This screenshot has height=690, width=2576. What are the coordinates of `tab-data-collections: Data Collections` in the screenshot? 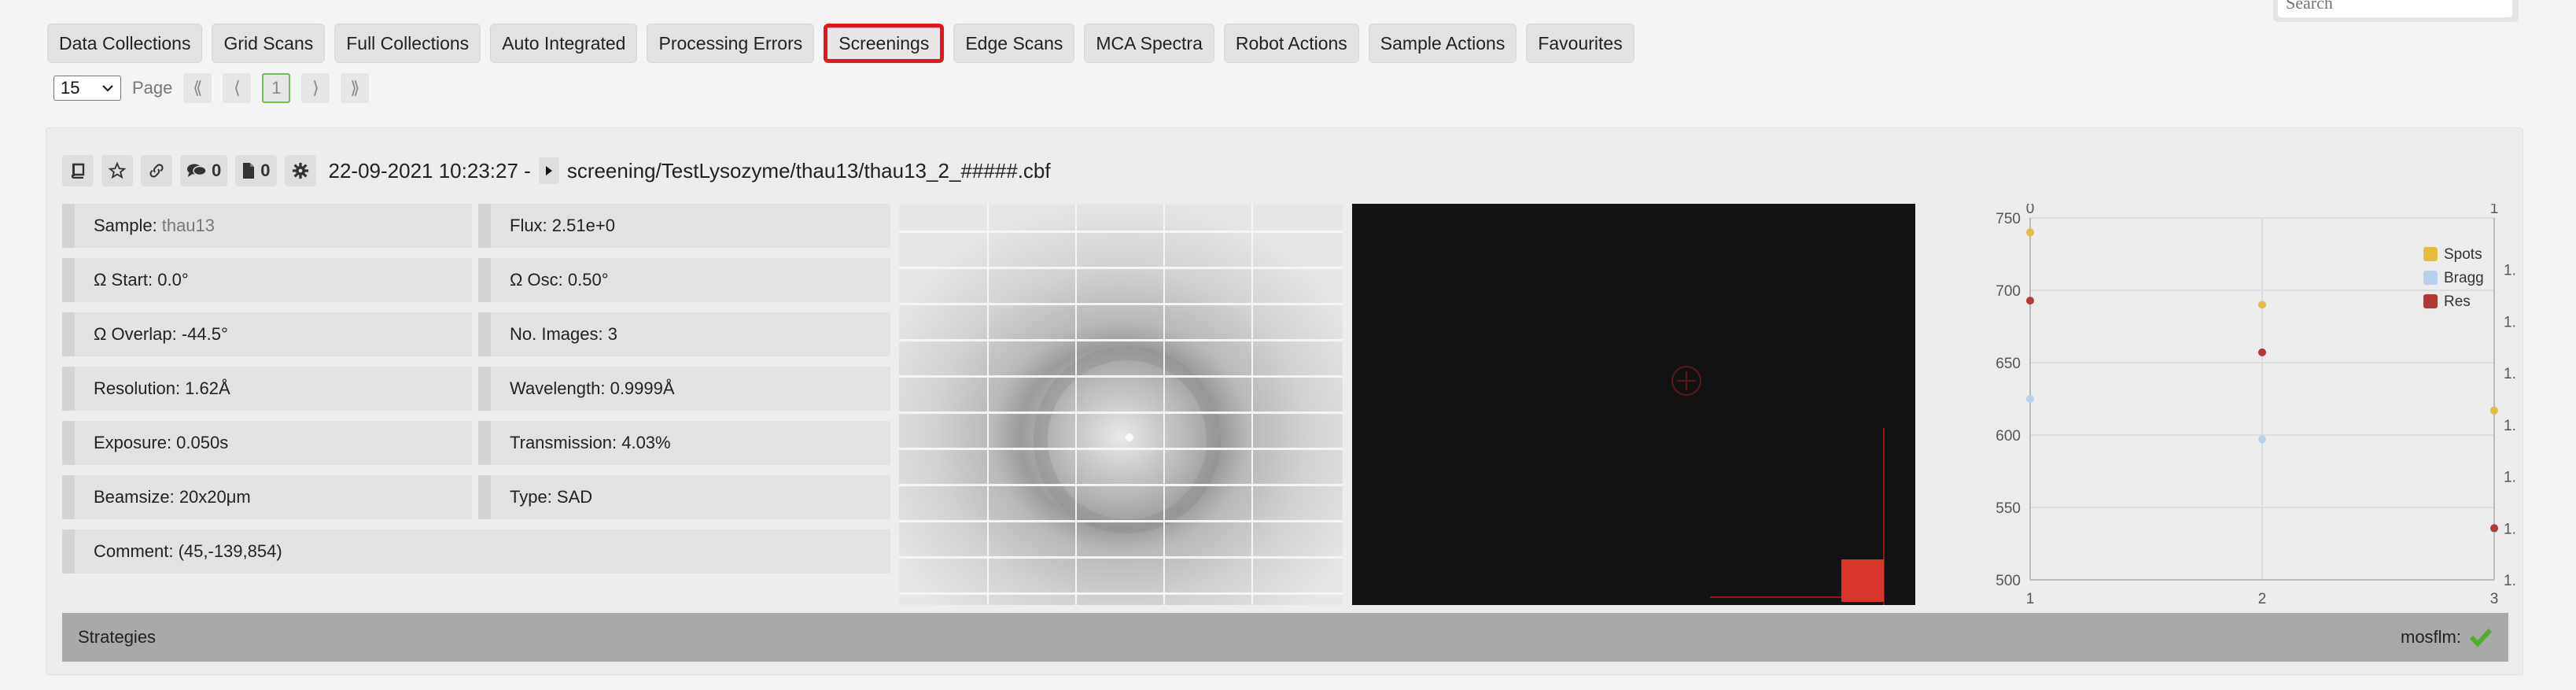 It's located at (125, 43).